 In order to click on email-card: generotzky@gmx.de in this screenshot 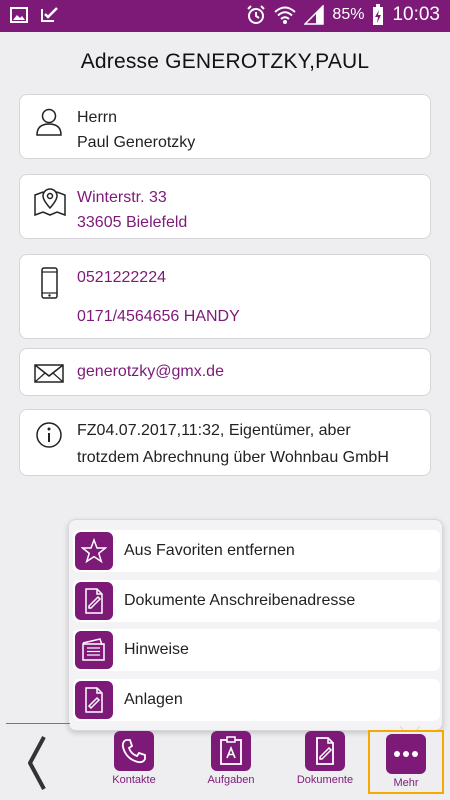, I will do `click(225, 372)`.